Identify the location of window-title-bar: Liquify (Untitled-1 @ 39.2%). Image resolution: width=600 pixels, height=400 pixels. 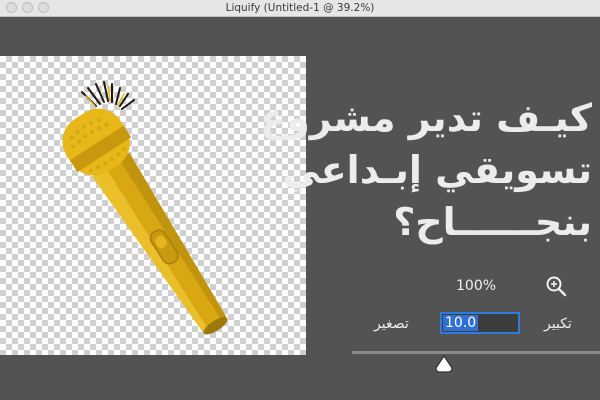
(300, 8).